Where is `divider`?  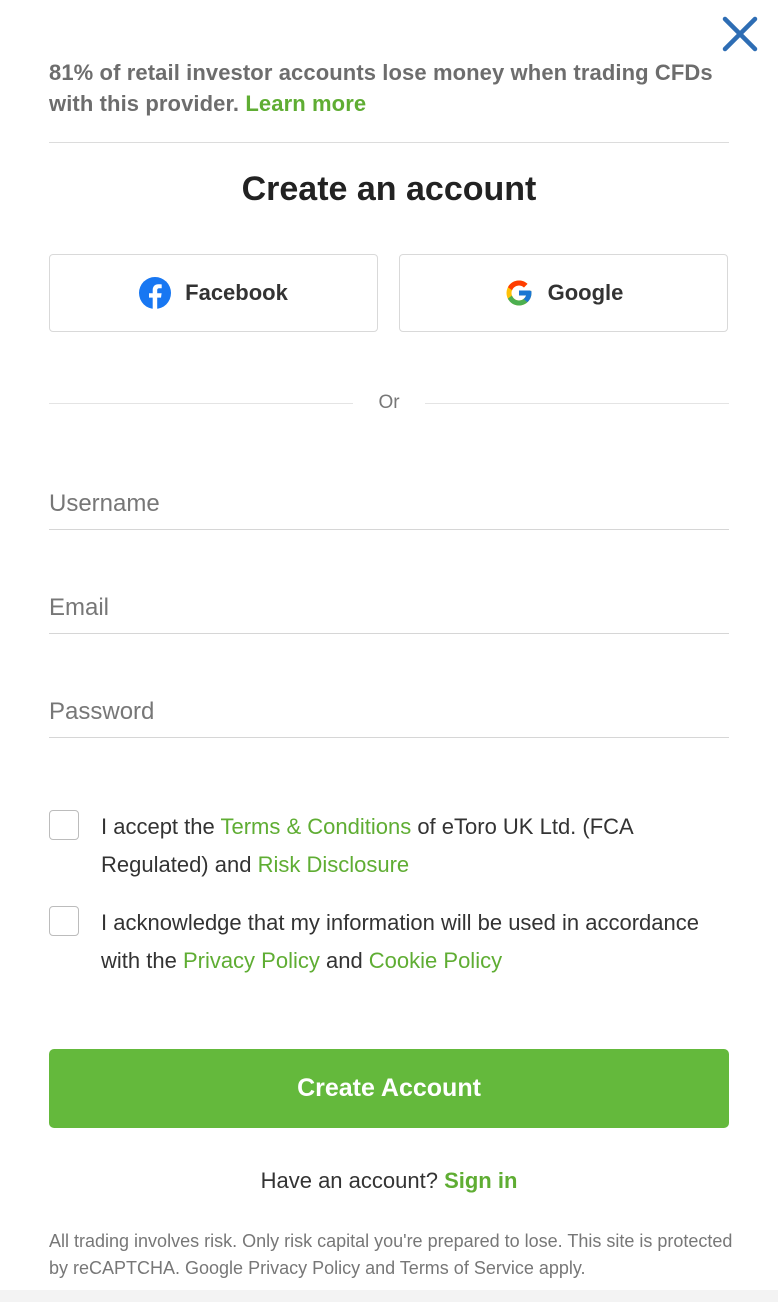
divider is located at coordinates (389, 142).